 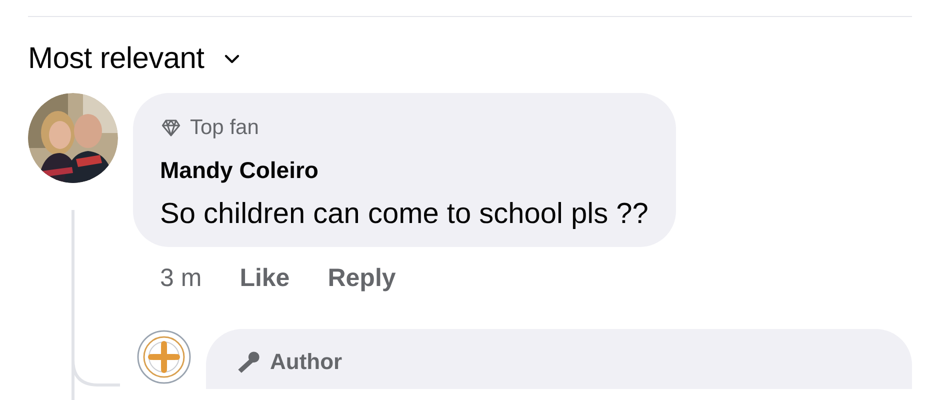 What do you see at coordinates (249, 362) in the screenshot?
I see `microphone-icon` at bounding box center [249, 362].